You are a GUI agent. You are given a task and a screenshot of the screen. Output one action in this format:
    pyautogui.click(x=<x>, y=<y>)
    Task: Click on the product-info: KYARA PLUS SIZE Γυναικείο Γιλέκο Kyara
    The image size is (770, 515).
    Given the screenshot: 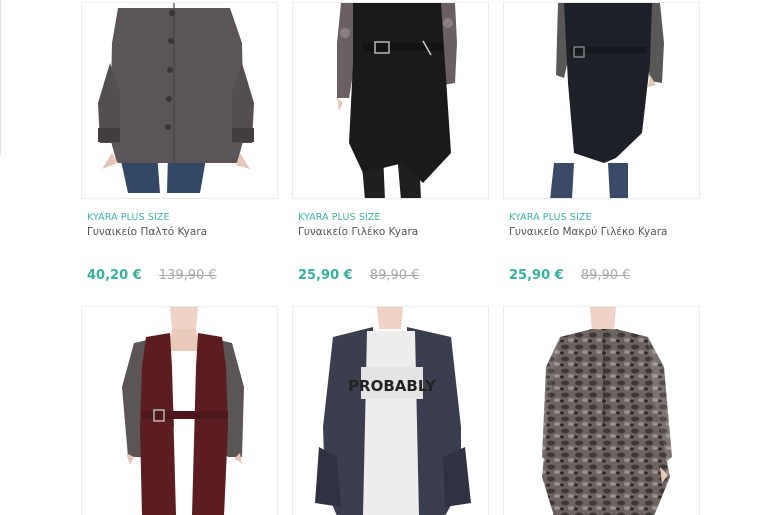 What is the action you would take?
    pyautogui.click(x=398, y=225)
    